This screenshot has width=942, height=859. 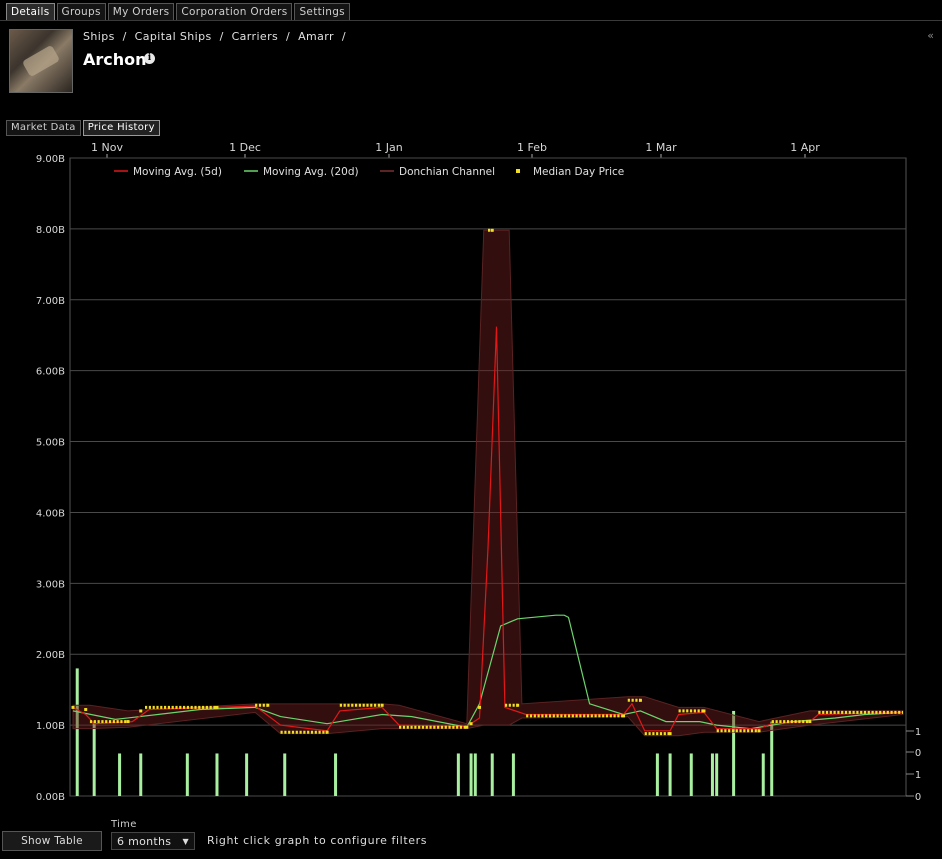 What do you see at coordinates (43, 128) in the screenshot?
I see `tab-market-data: Market Data` at bounding box center [43, 128].